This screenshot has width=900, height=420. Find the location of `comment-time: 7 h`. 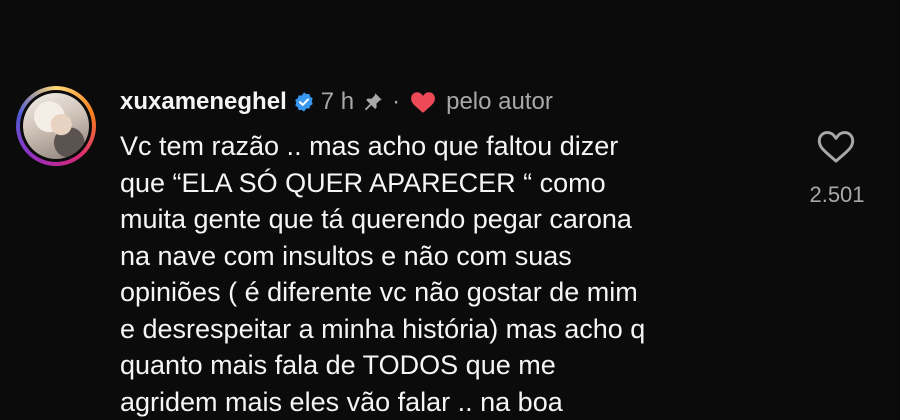

comment-time: 7 h is located at coordinates (337, 101).